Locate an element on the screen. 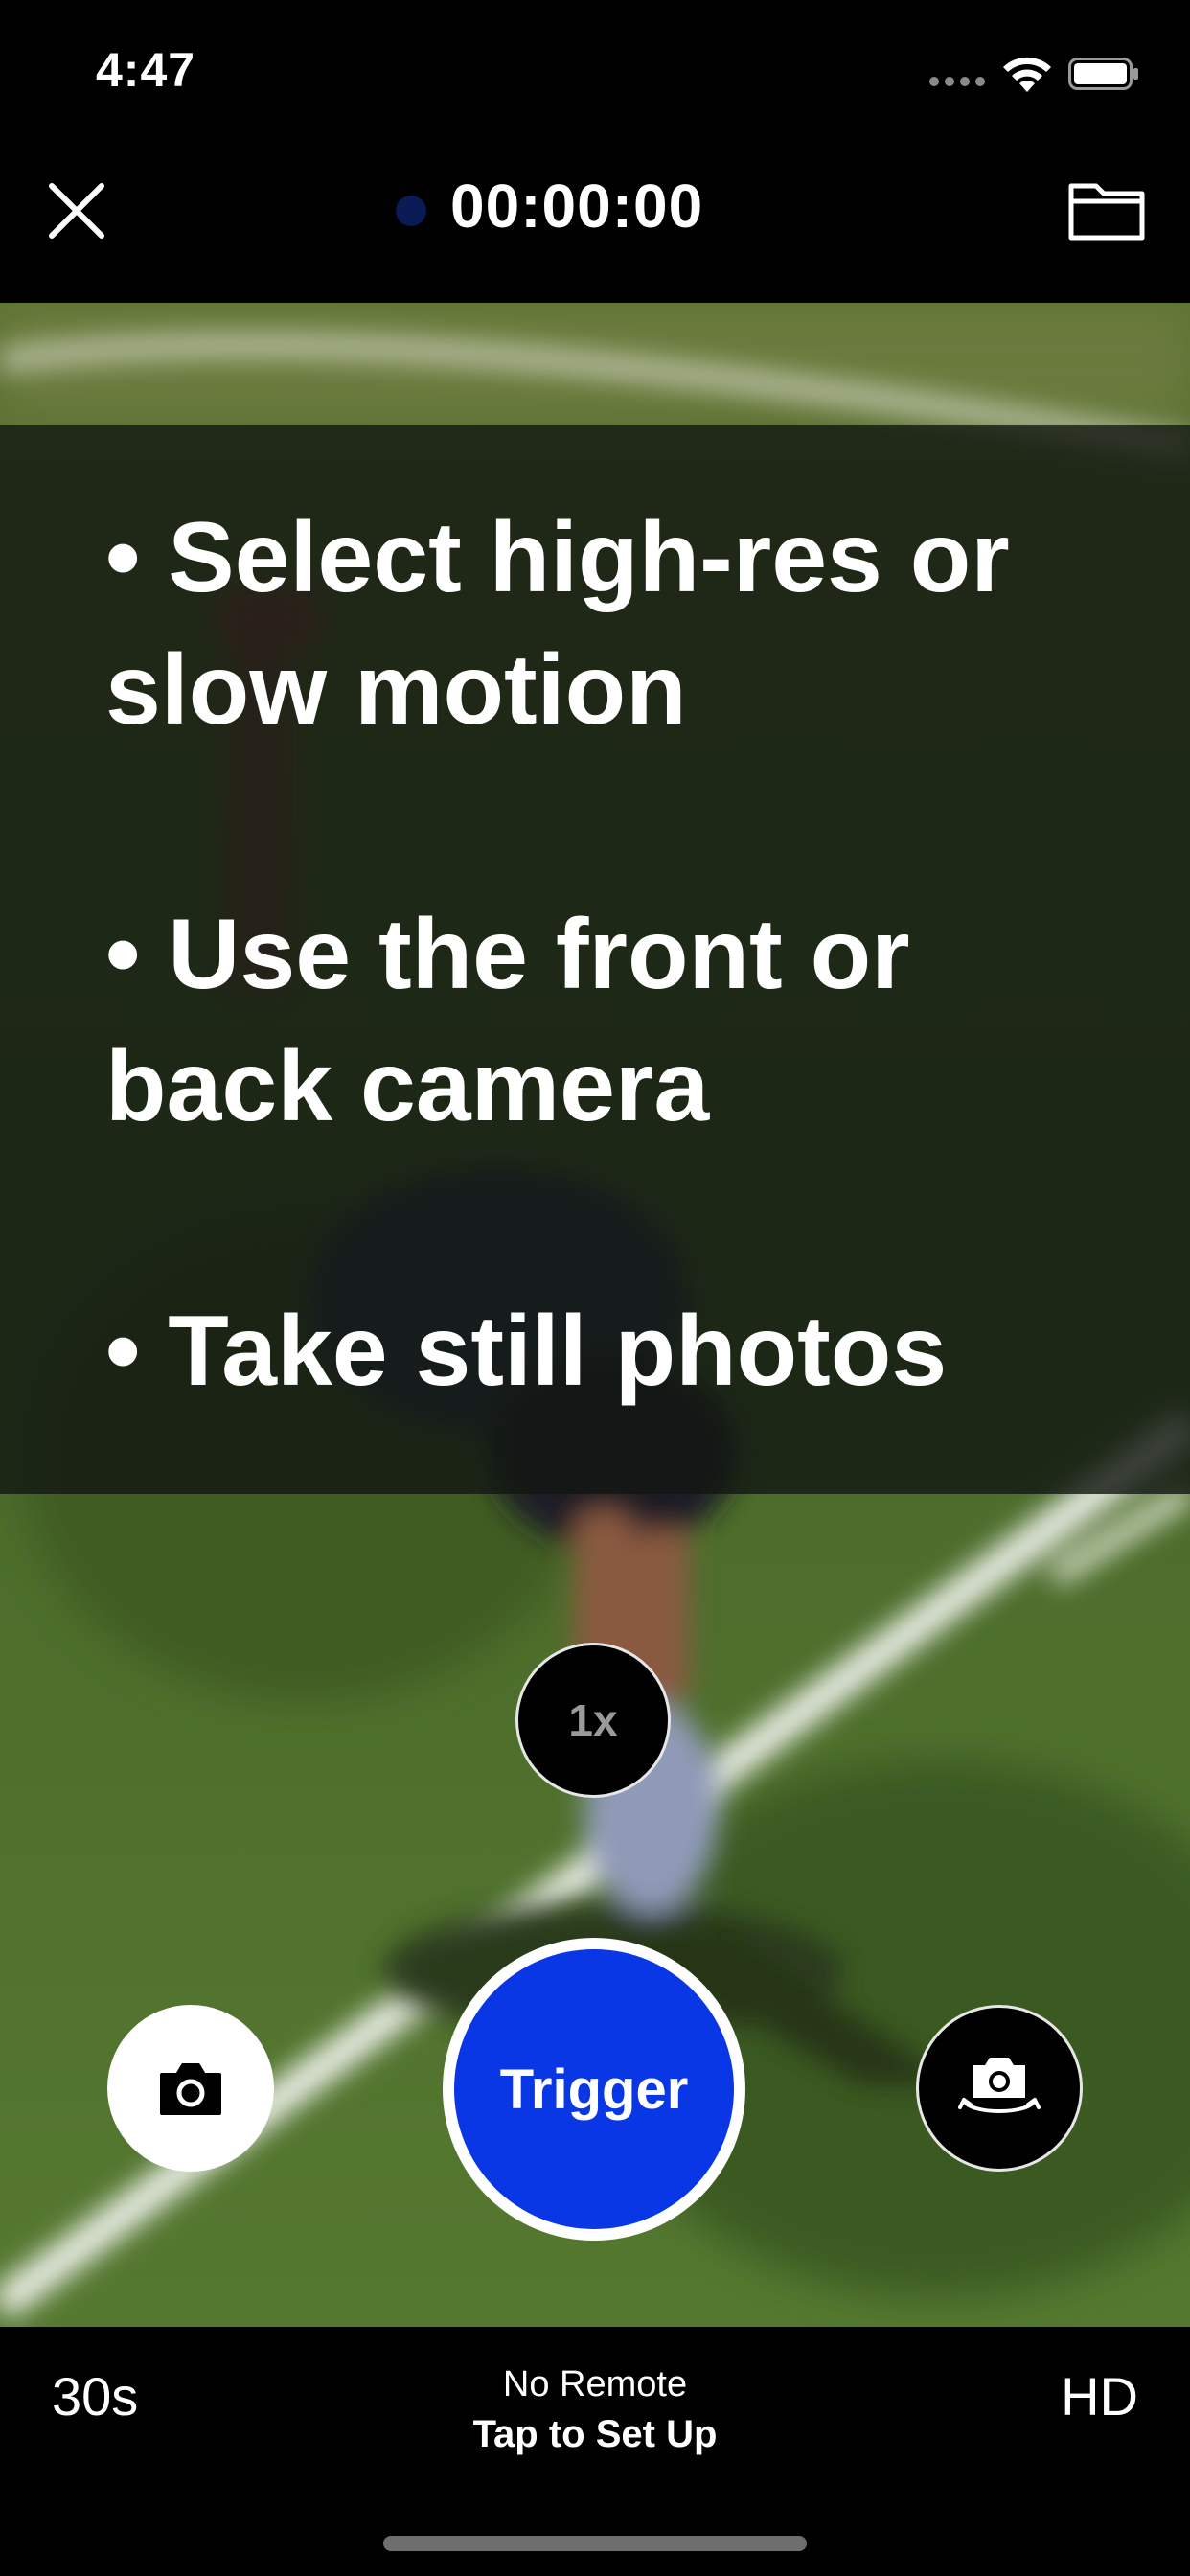 This screenshot has height=2576, width=1190. bottom-bar: 30s No Remote Tap to Set Up HD is located at coordinates (595, 2451).